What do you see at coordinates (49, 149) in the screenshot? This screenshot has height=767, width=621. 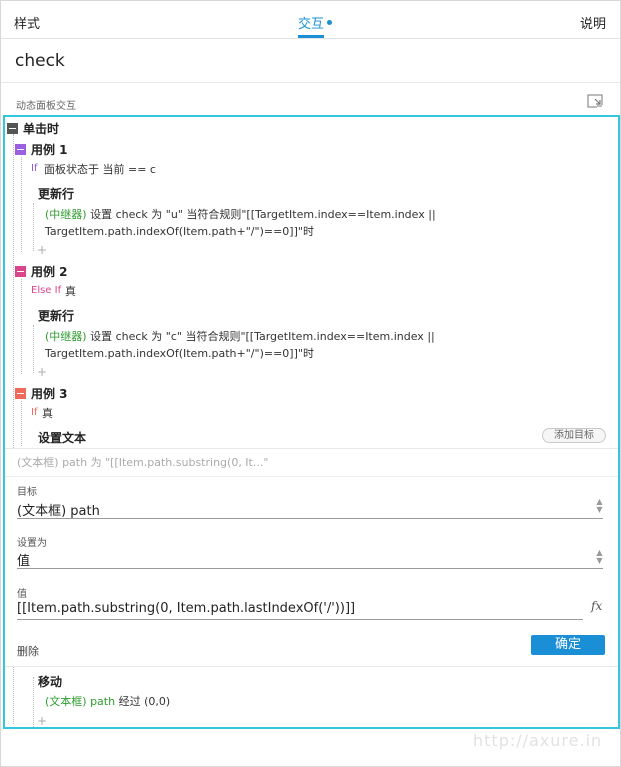 I see `case-label: 用例 1` at bounding box center [49, 149].